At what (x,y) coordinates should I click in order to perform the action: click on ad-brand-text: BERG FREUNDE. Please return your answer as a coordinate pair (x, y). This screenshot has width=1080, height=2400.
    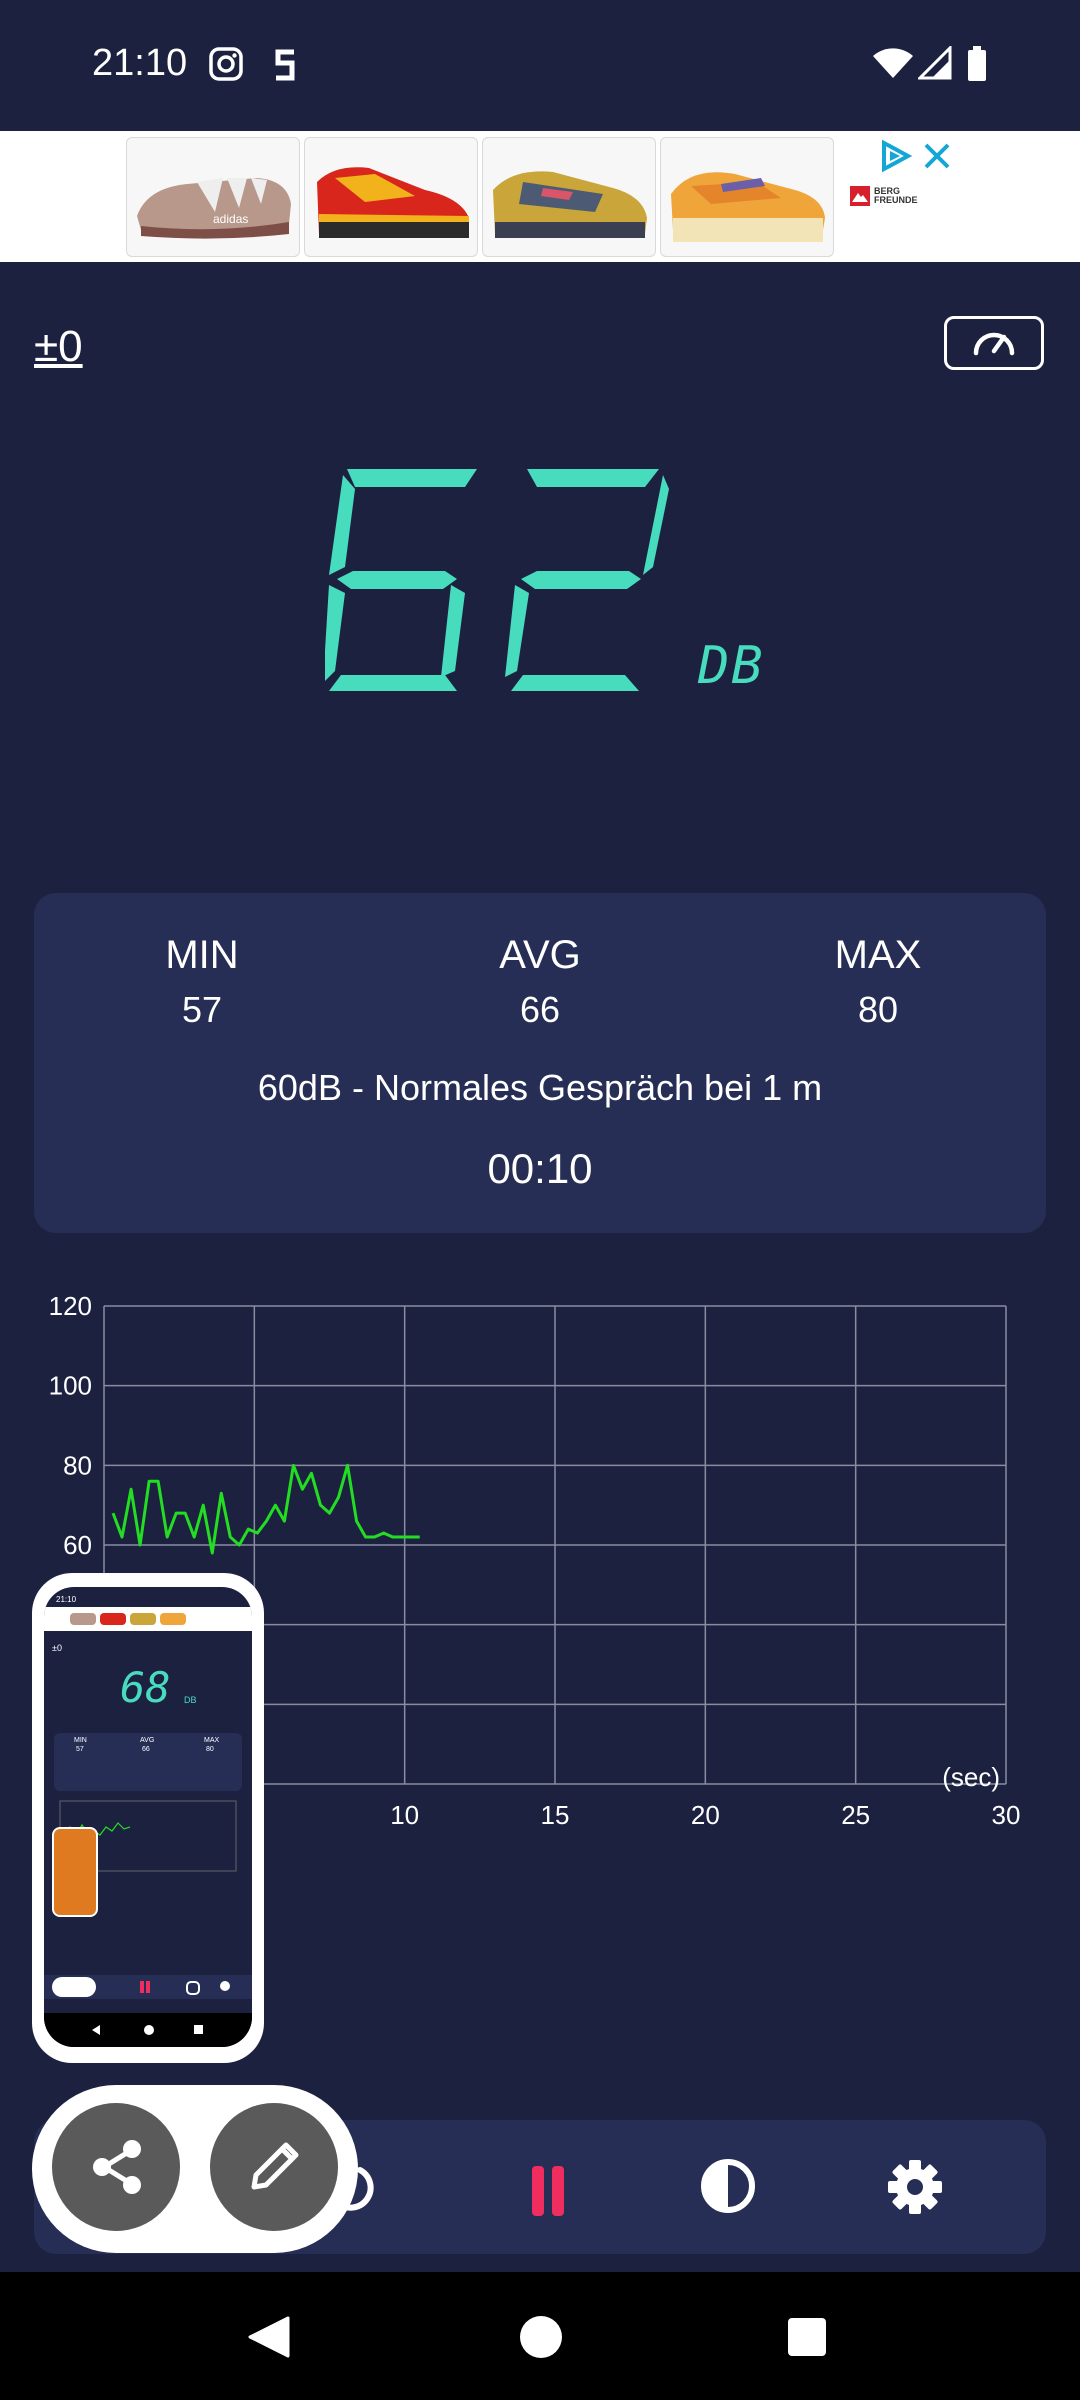
    Looking at the image, I should click on (896, 195).